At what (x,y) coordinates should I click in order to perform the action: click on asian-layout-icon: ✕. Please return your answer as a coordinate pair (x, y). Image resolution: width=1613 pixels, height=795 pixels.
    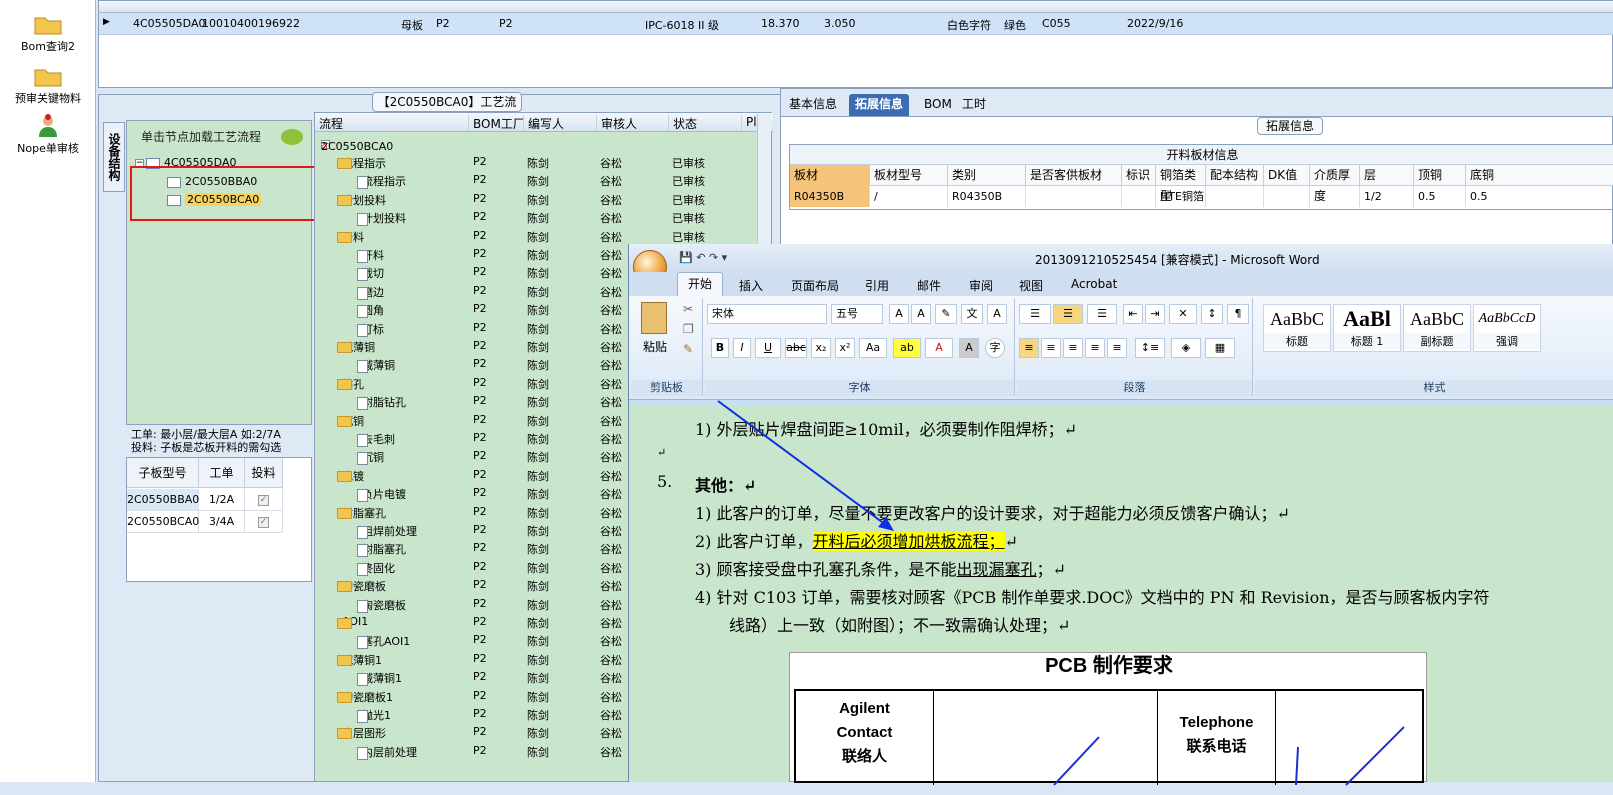
    Looking at the image, I should click on (1183, 314).